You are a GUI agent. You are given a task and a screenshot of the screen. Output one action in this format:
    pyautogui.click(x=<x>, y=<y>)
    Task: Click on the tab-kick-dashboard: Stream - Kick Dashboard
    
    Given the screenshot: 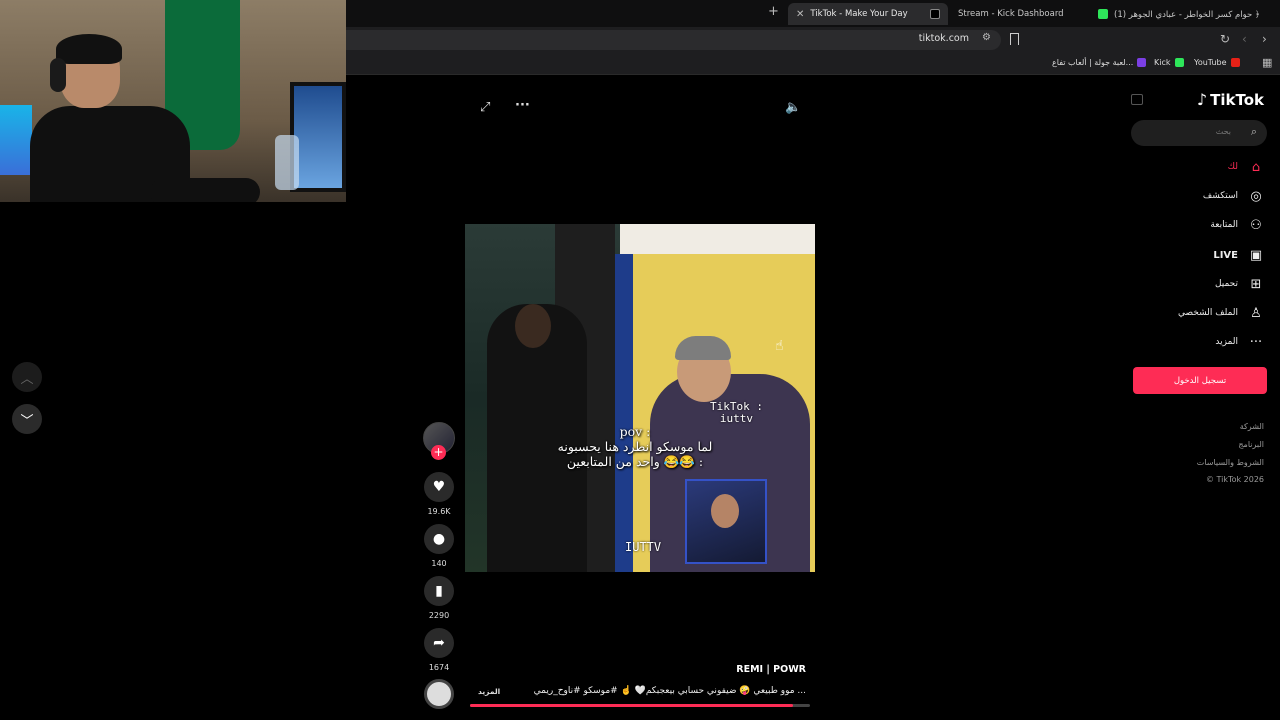 What is the action you would take?
    pyautogui.click(x=1011, y=14)
    